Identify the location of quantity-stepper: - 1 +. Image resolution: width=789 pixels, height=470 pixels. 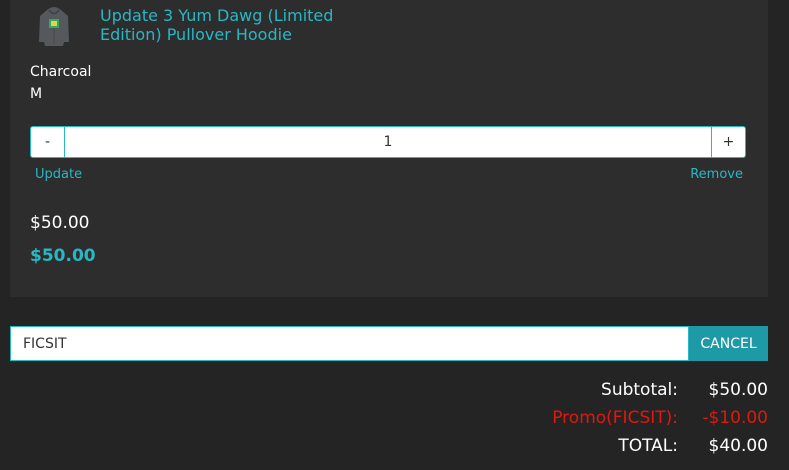
(388, 142).